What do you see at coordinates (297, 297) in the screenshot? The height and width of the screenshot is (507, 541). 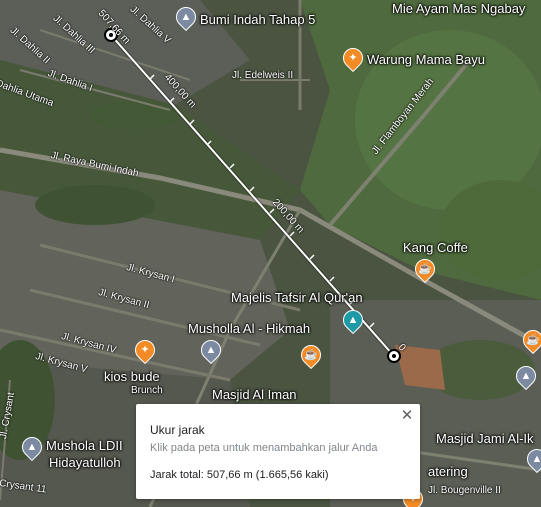 I see `place-label: Majelis Tafsir Al Qur'an` at bounding box center [297, 297].